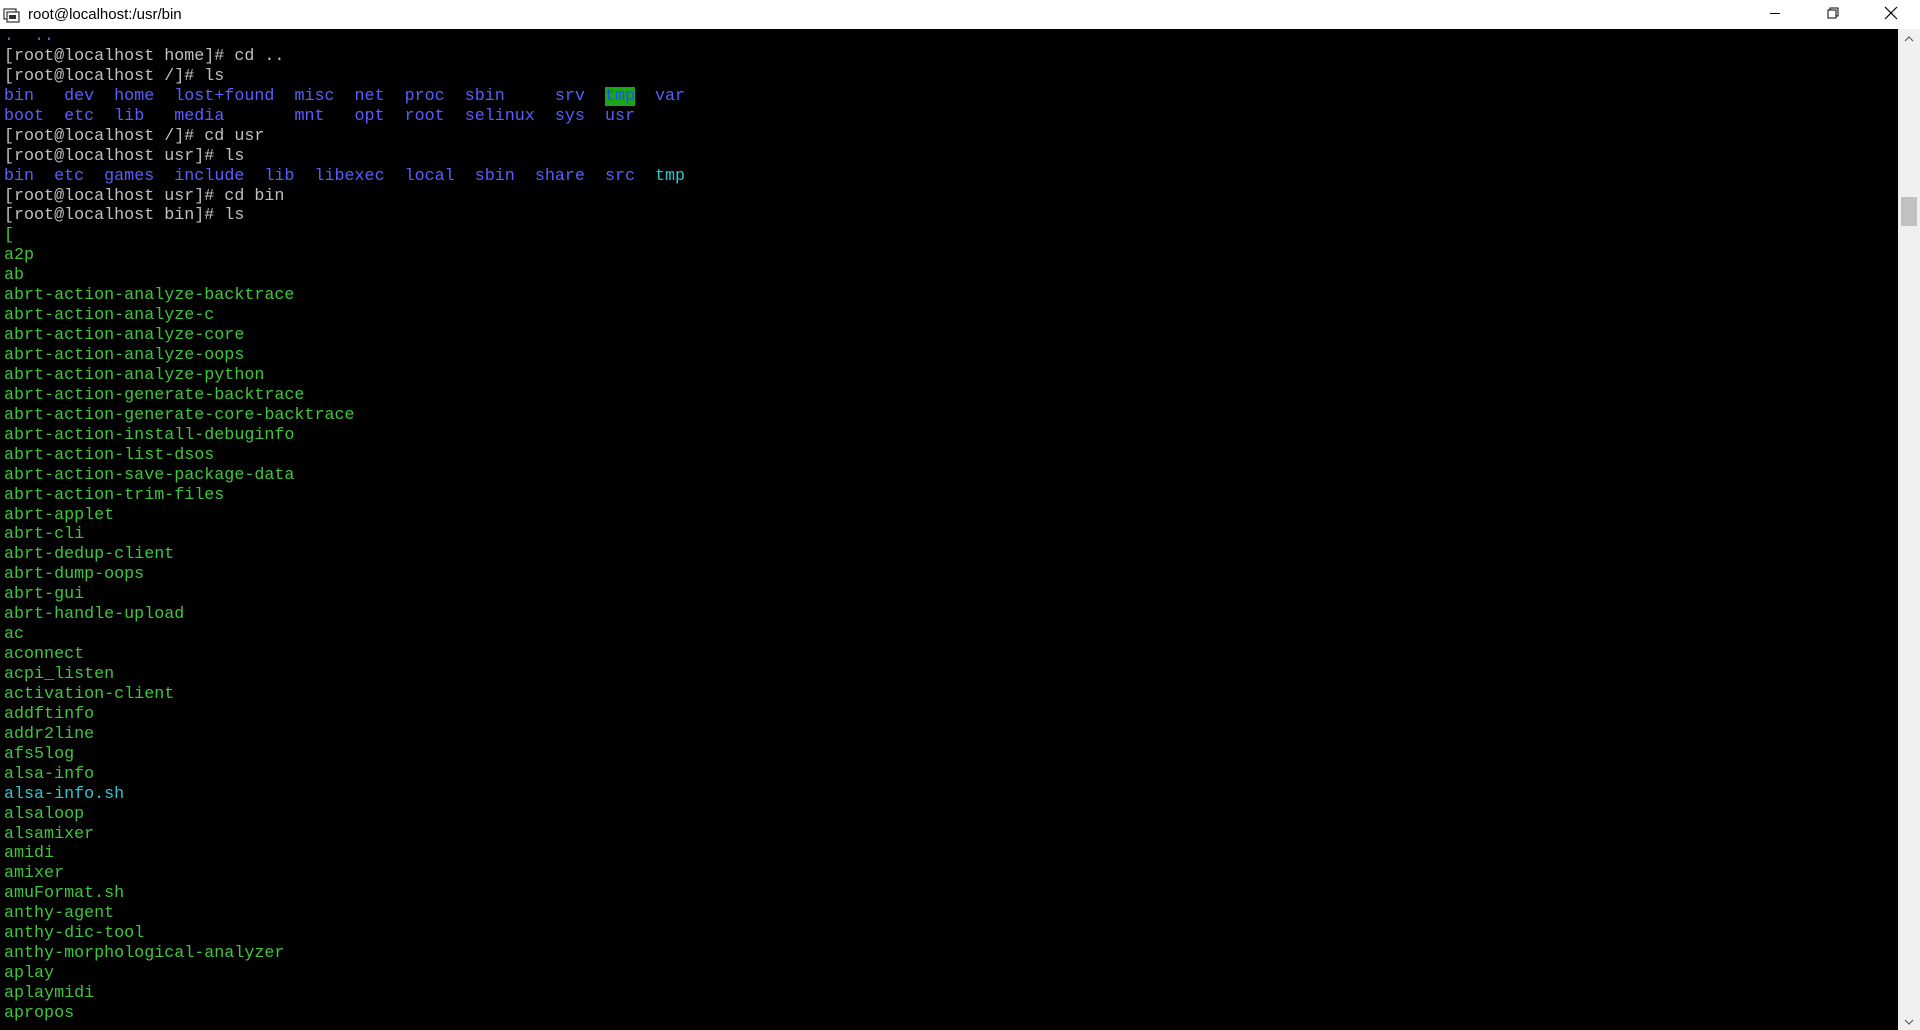 This screenshot has width=1920, height=1030. Describe the element at coordinates (344, 994) in the screenshot. I see `terminal-line: aplaymidi` at that location.